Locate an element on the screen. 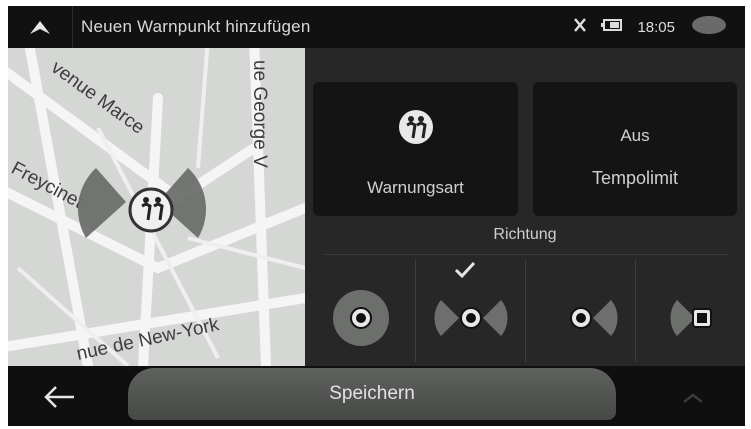  speed-limit-value: Aus is located at coordinates (635, 135).